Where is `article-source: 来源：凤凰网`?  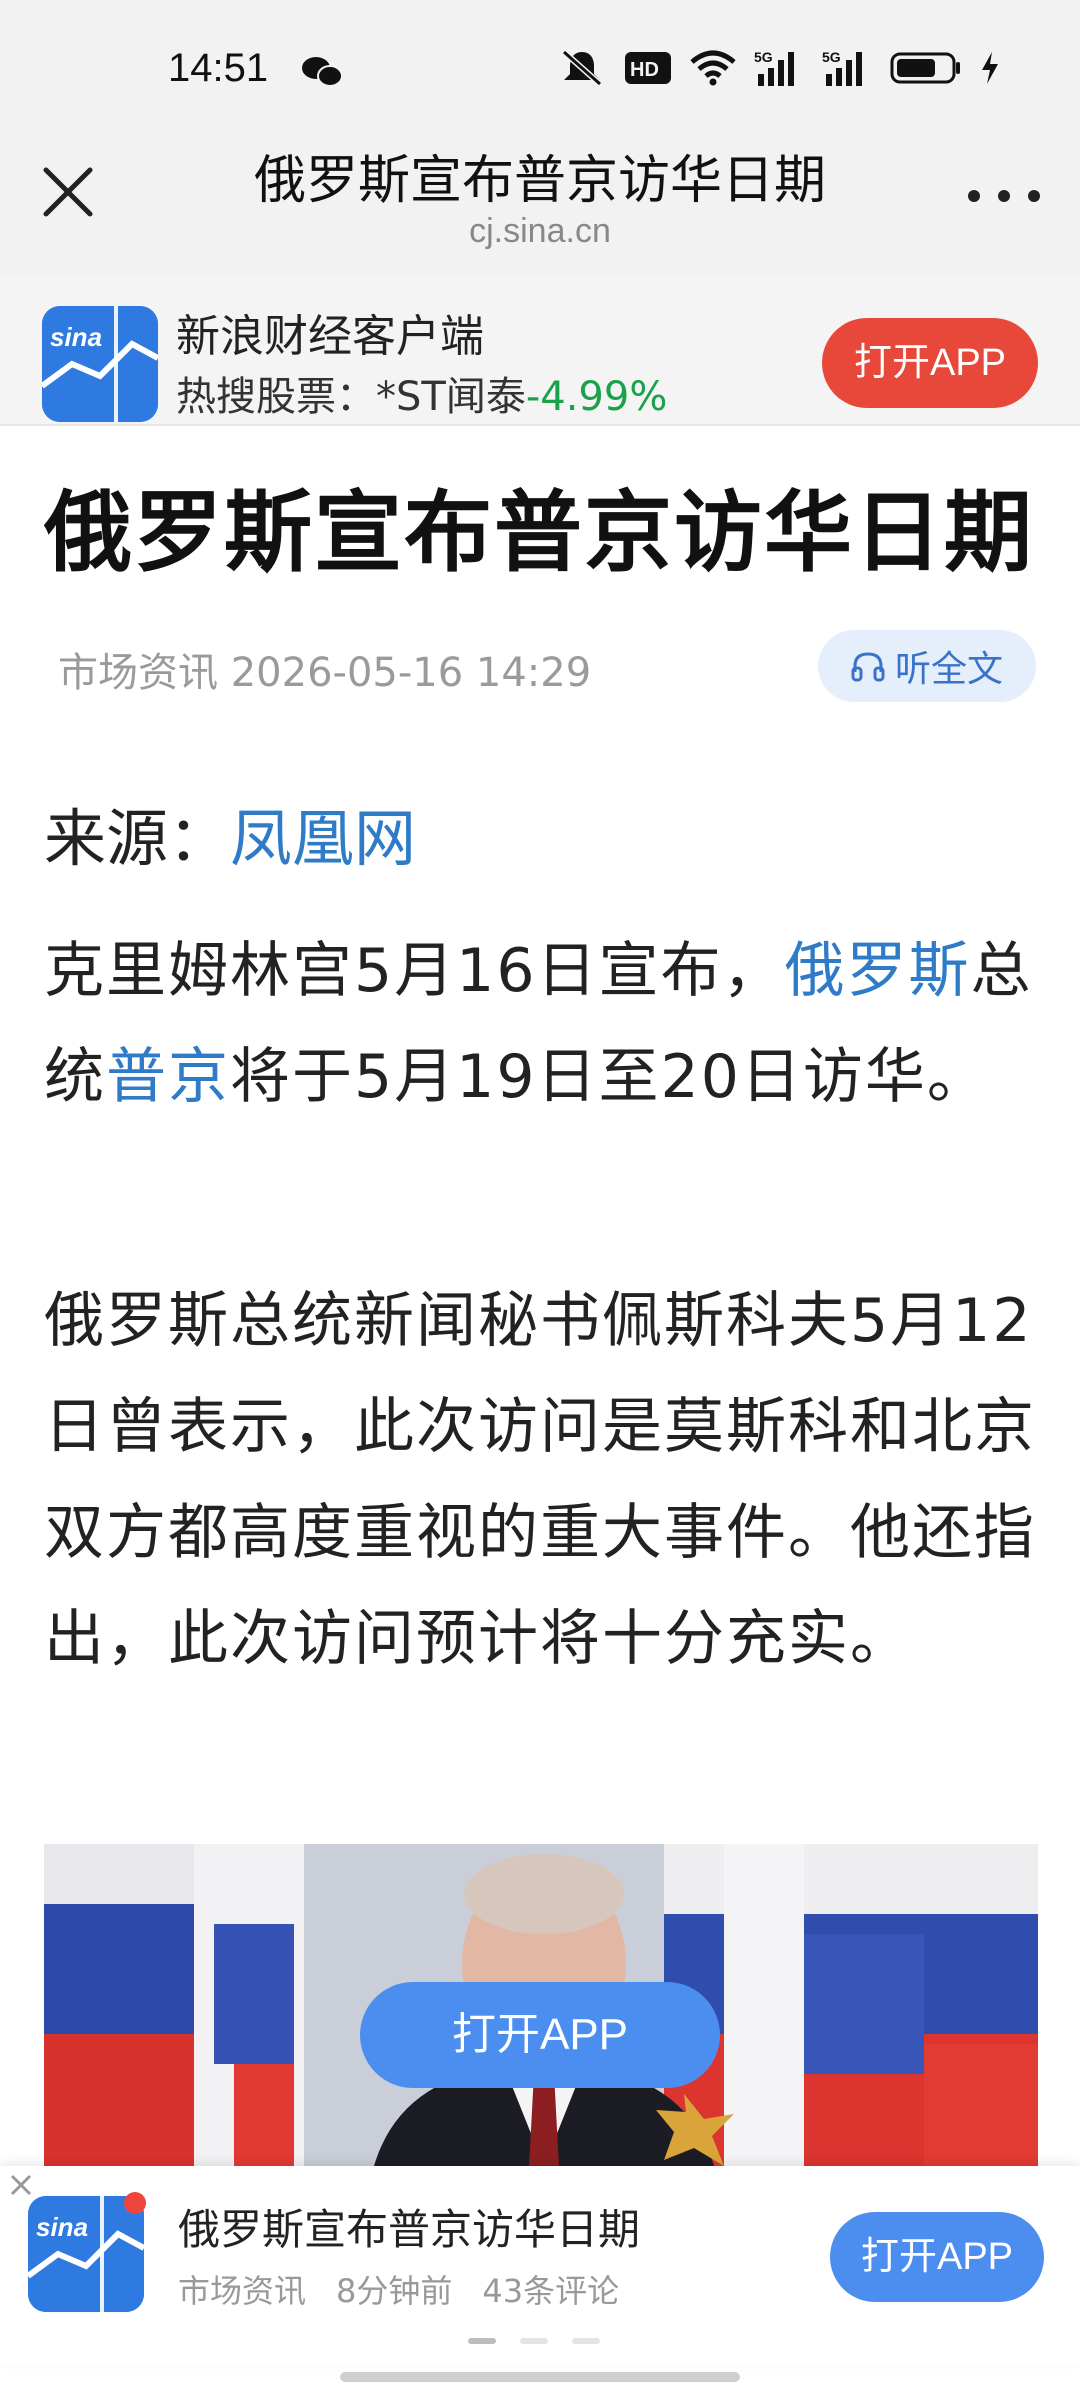 article-source: 来源：凤凰网 is located at coordinates (230, 833).